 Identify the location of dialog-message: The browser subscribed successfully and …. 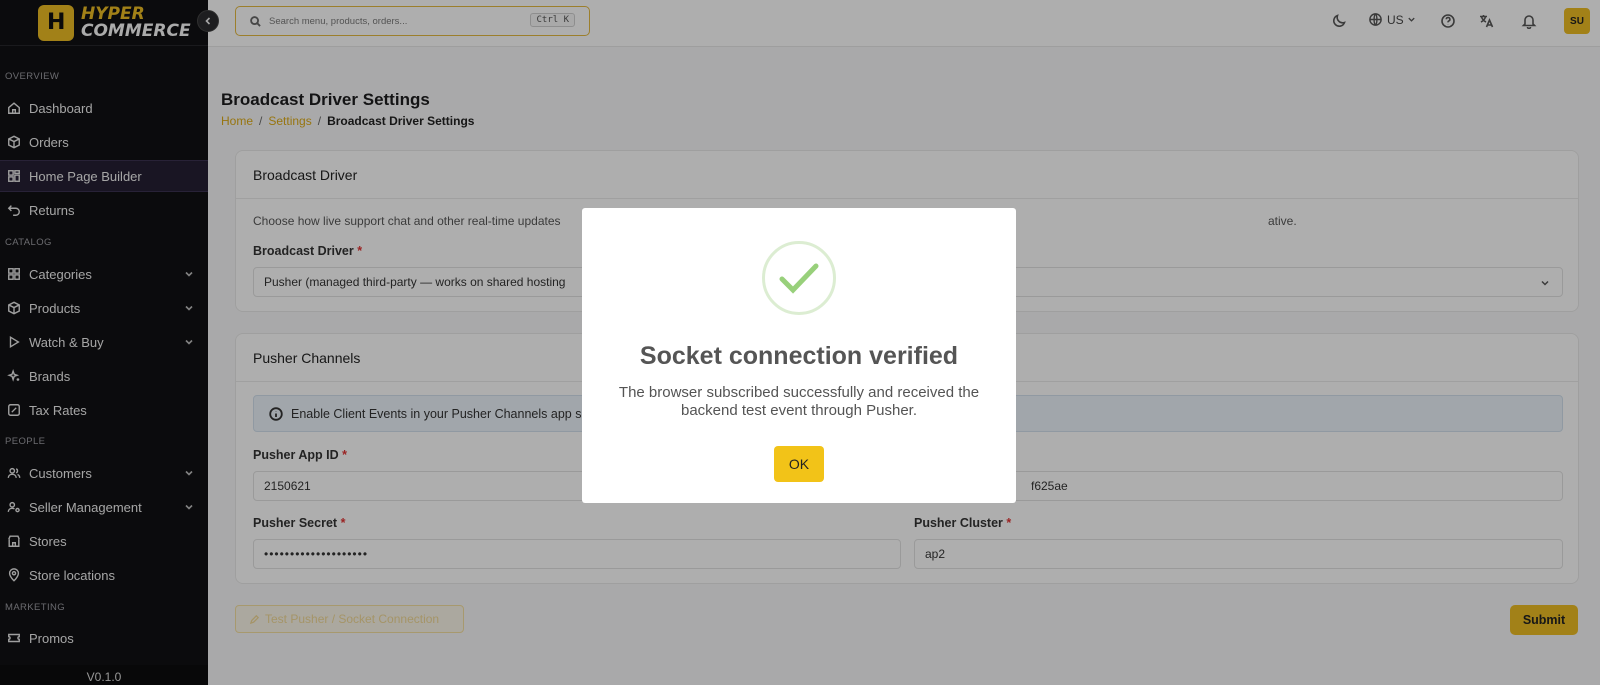
(799, 401).